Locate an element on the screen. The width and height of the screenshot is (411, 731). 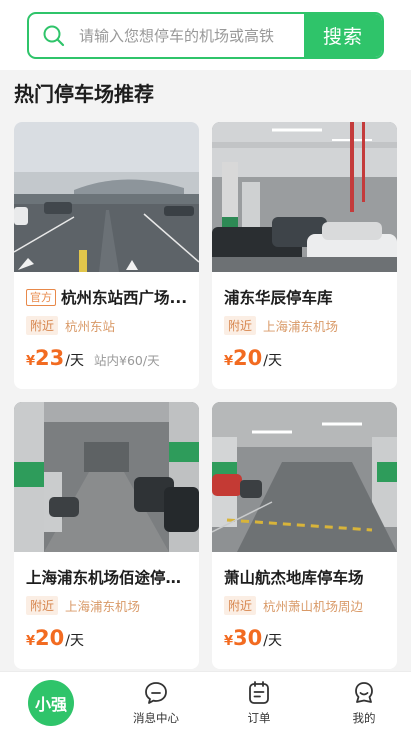
nav-label: 我的 is located at coordinates (364, 718).